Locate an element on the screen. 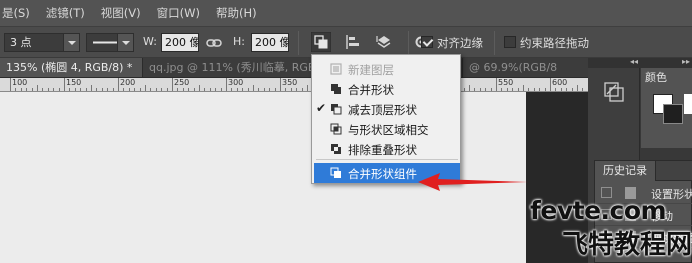  menu-item-subtract-front-shape: ✔ 减去顶层形状 is located at coordinates (386, 109).